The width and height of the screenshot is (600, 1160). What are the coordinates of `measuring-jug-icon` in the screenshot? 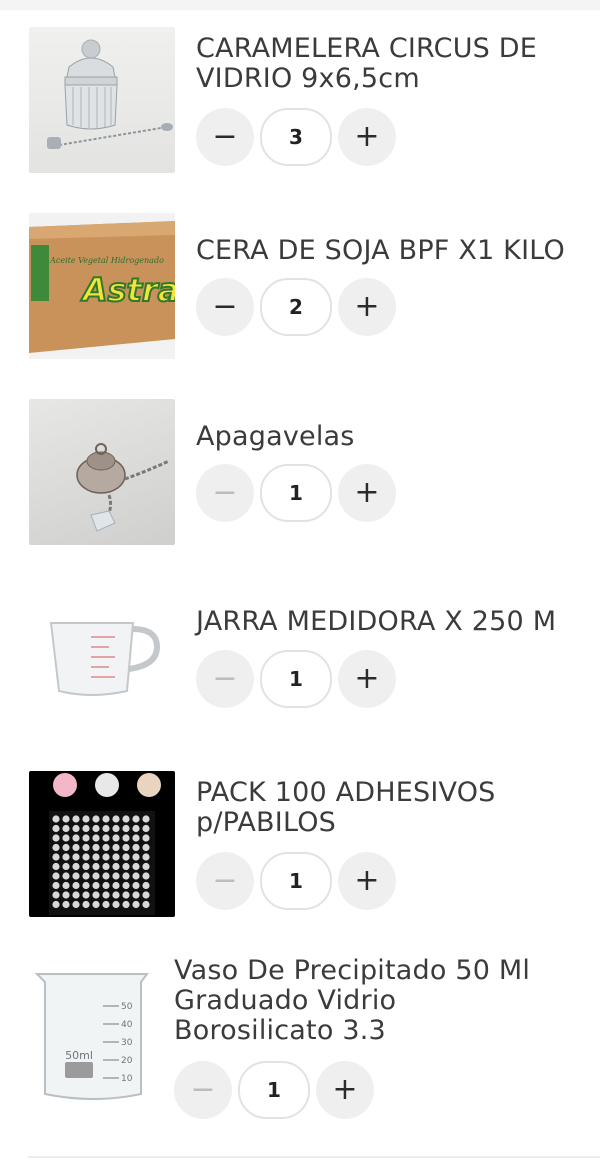 It's located at (105, 659).